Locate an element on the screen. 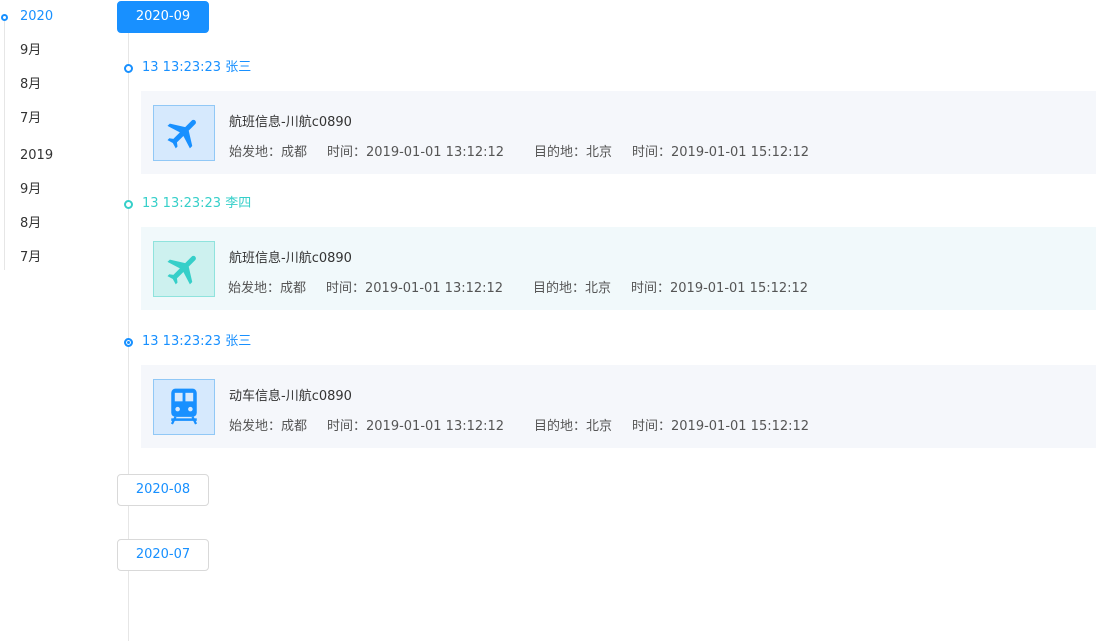  nav-month-2020-7: 7月 is located at coordinates (30, 119).